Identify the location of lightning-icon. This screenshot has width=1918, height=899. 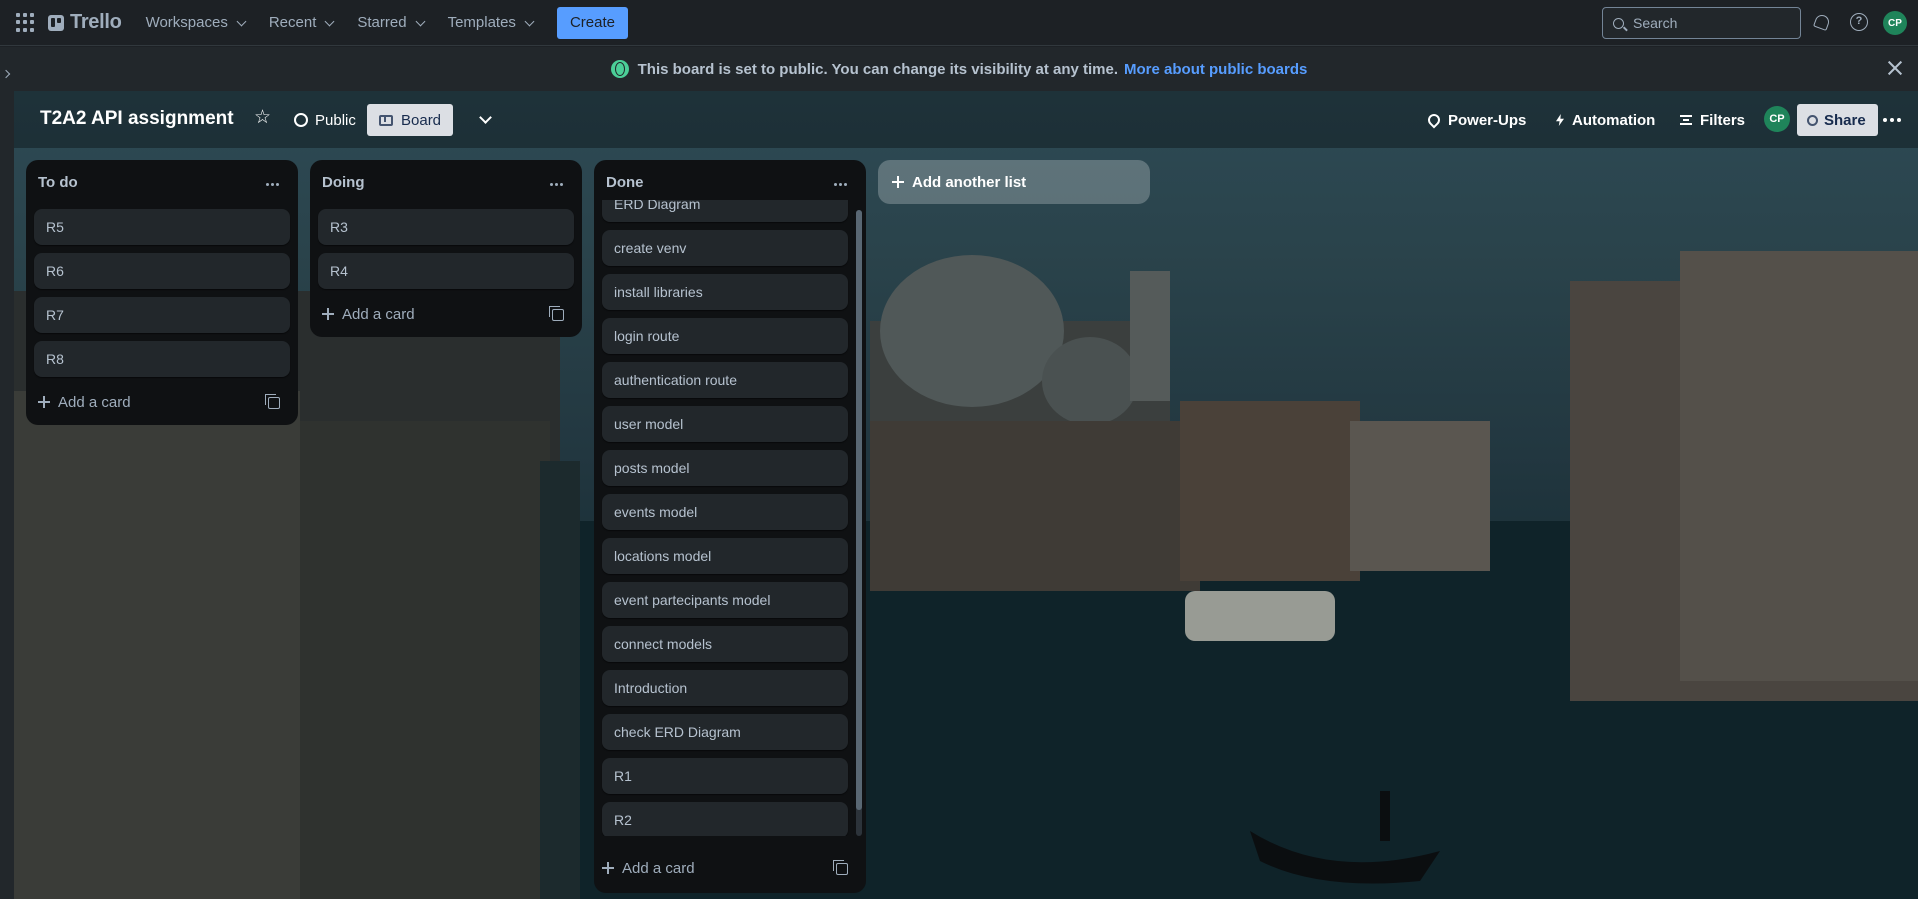
(1560, 120).